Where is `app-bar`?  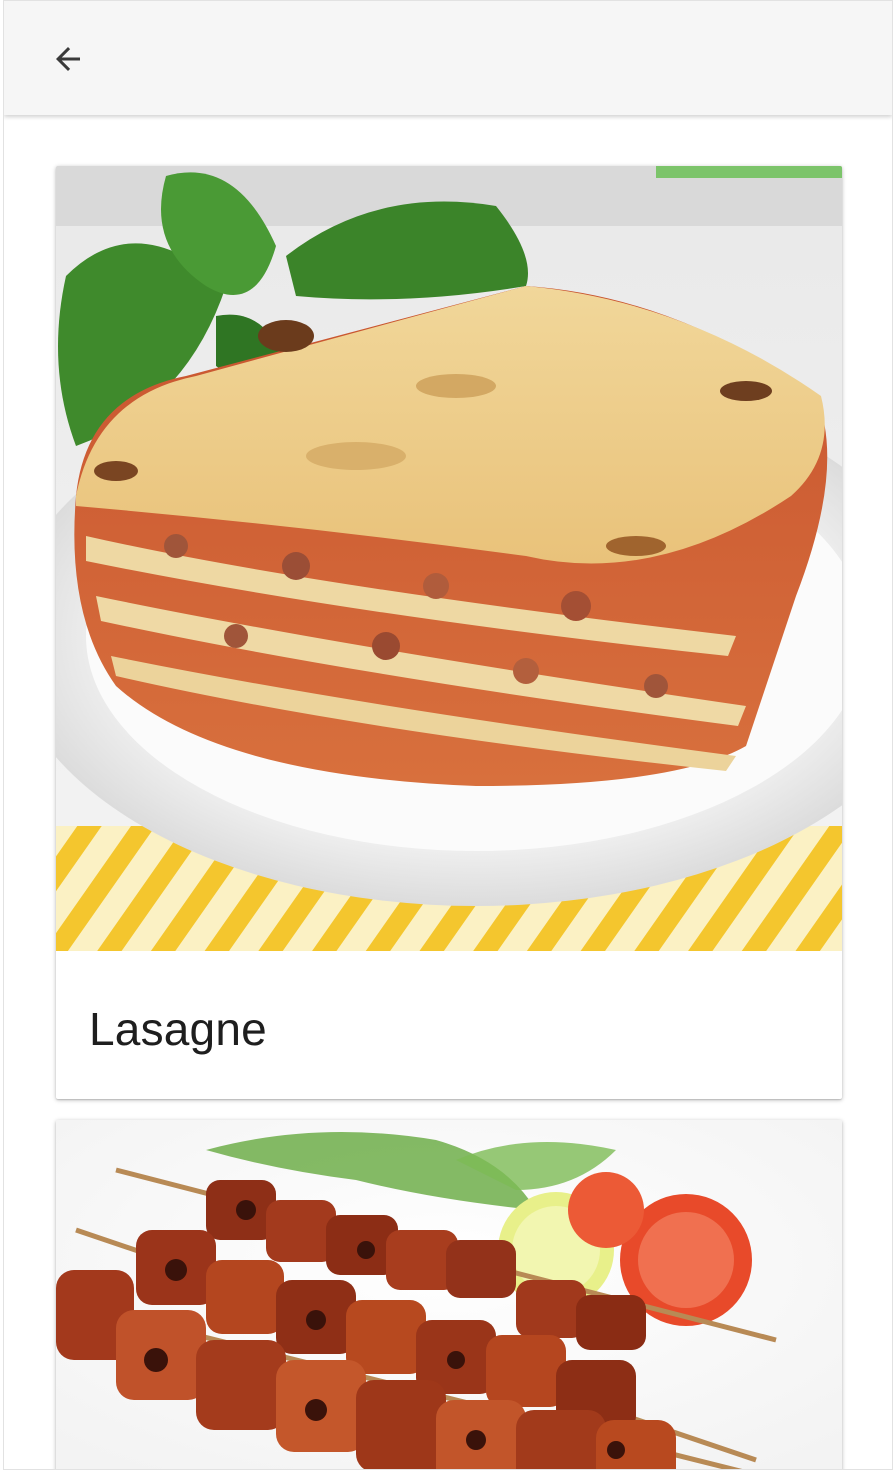
app-bar is located at coordinates (448, 57).